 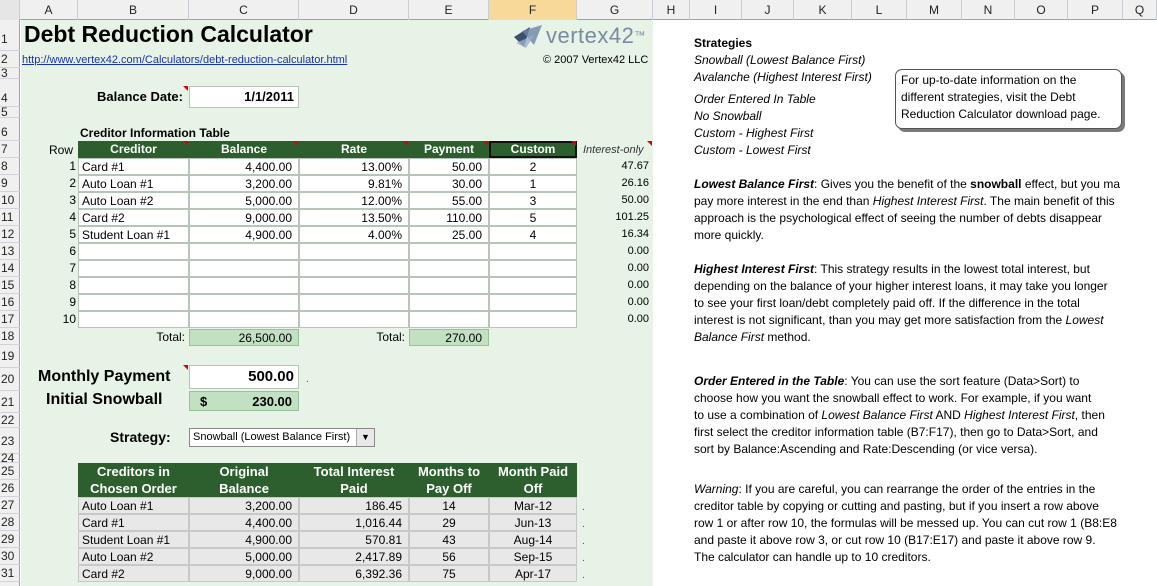 I want to click on balance-cell: 5,000.00, so click(x=244, y=200).